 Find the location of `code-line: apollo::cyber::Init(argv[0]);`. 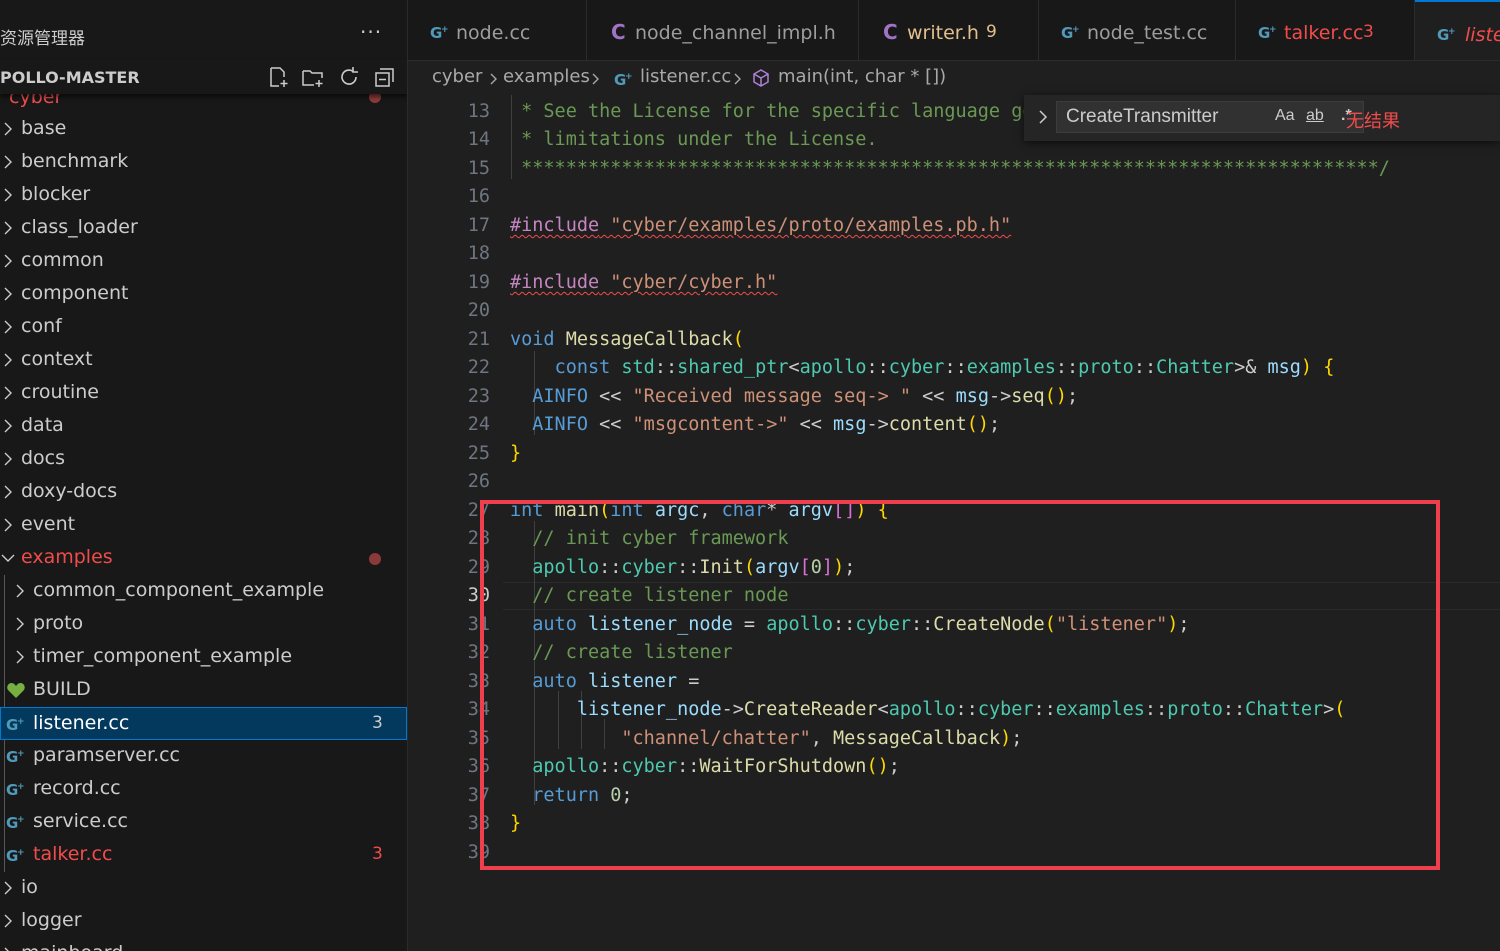

code-line: apollo::cyber::Init(argv[0]); is located at coordinates (694, 567).